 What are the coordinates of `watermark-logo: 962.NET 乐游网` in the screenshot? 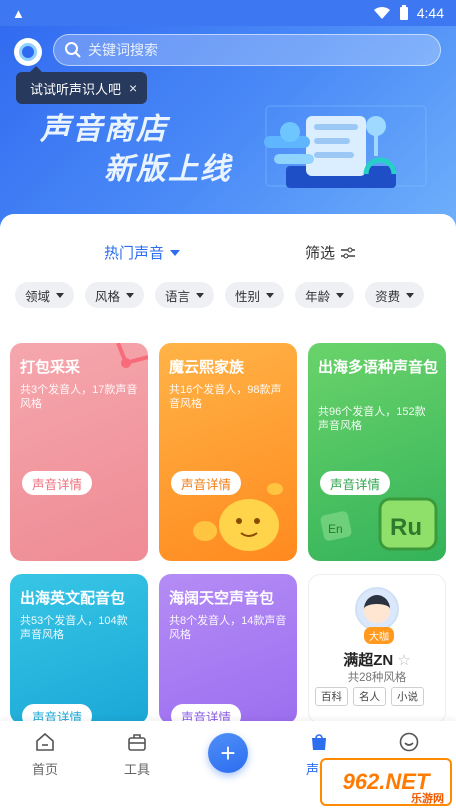 It's located at (386, 782).